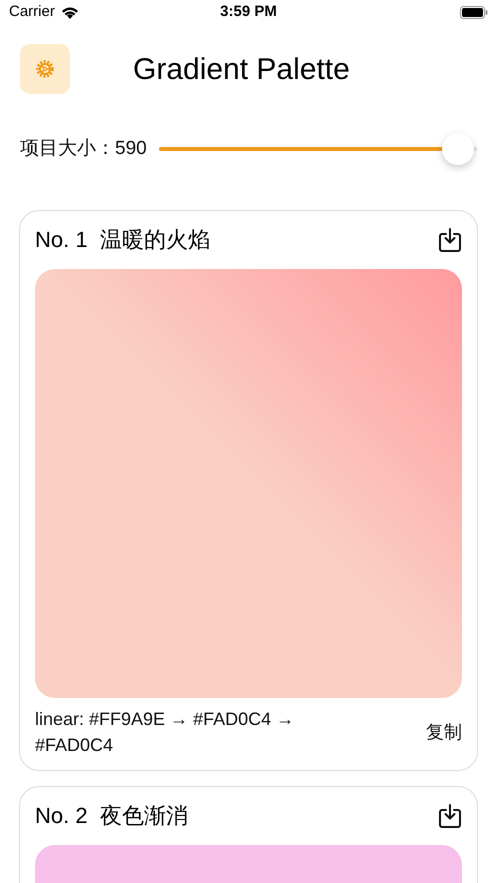 The height and width of the screenshot is (883, 497). I want to click on card-title: No. 2 夜色渐消, so click(111, 816).